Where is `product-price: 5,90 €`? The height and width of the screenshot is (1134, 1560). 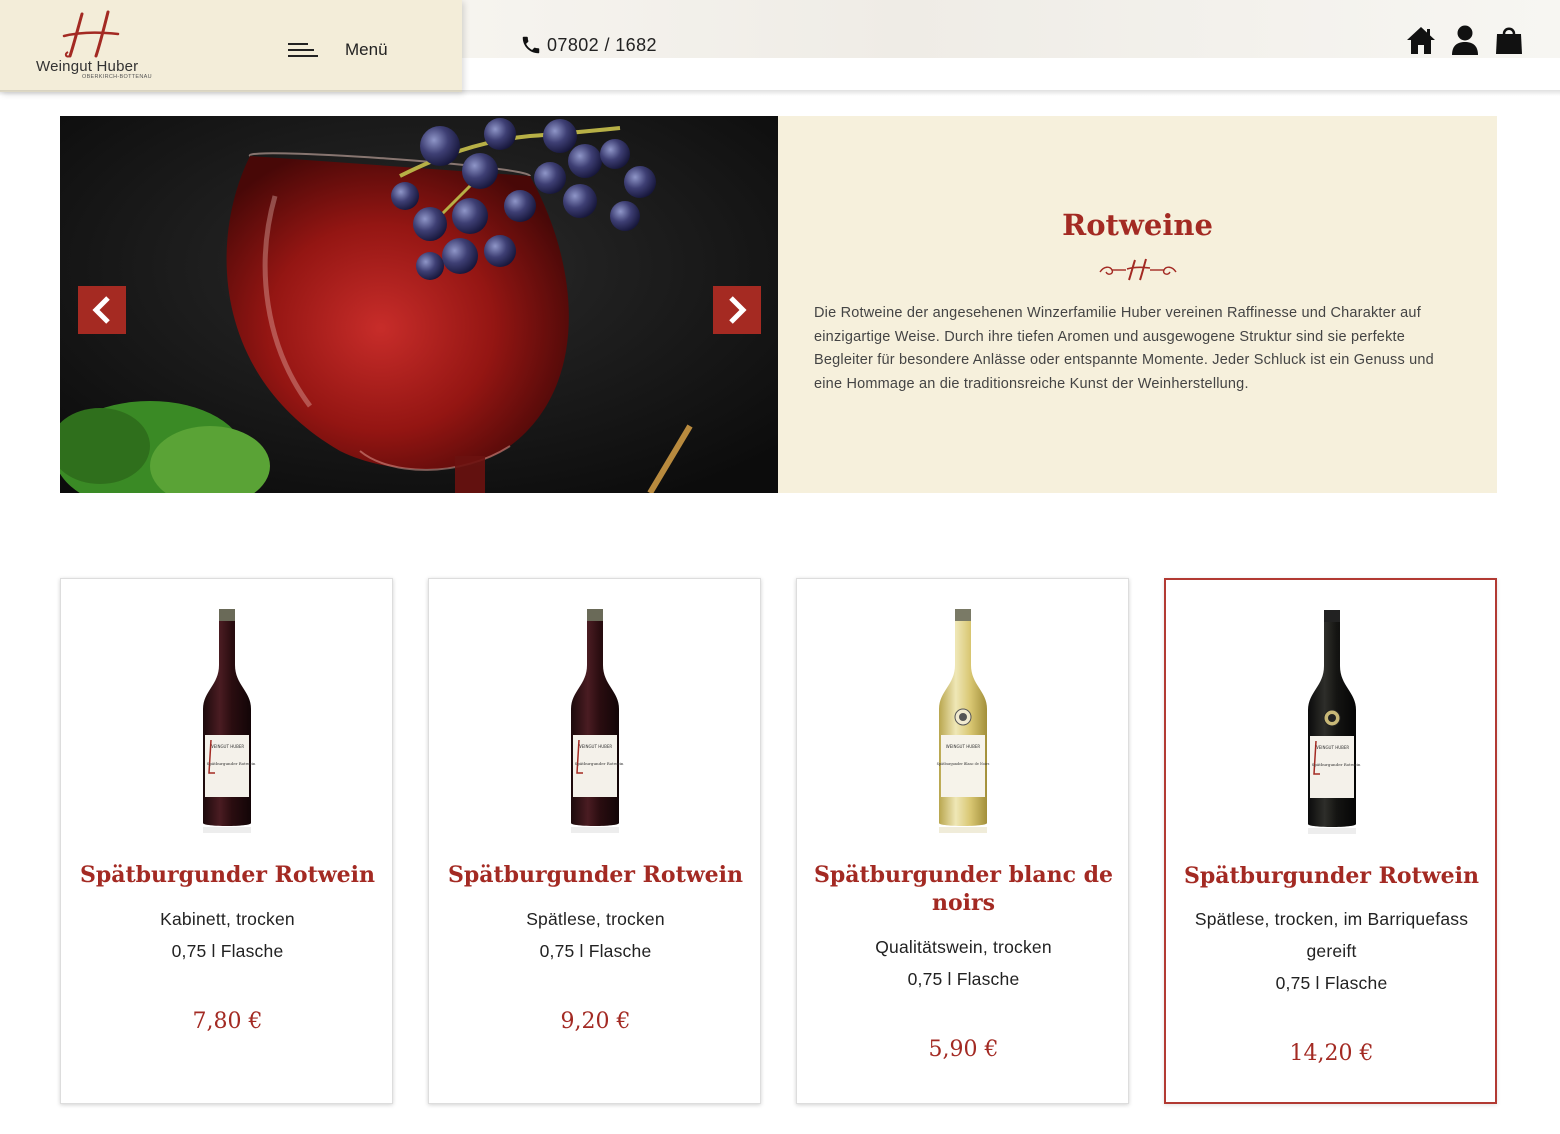
product-price: 5,90 € is located at coordinates (963, 1049).